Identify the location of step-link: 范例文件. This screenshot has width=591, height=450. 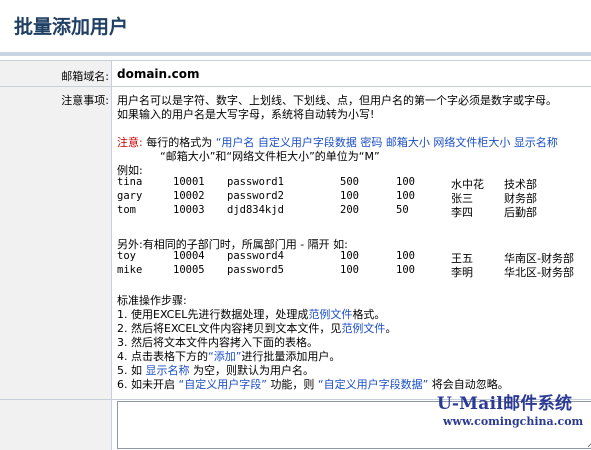
(363, 328).